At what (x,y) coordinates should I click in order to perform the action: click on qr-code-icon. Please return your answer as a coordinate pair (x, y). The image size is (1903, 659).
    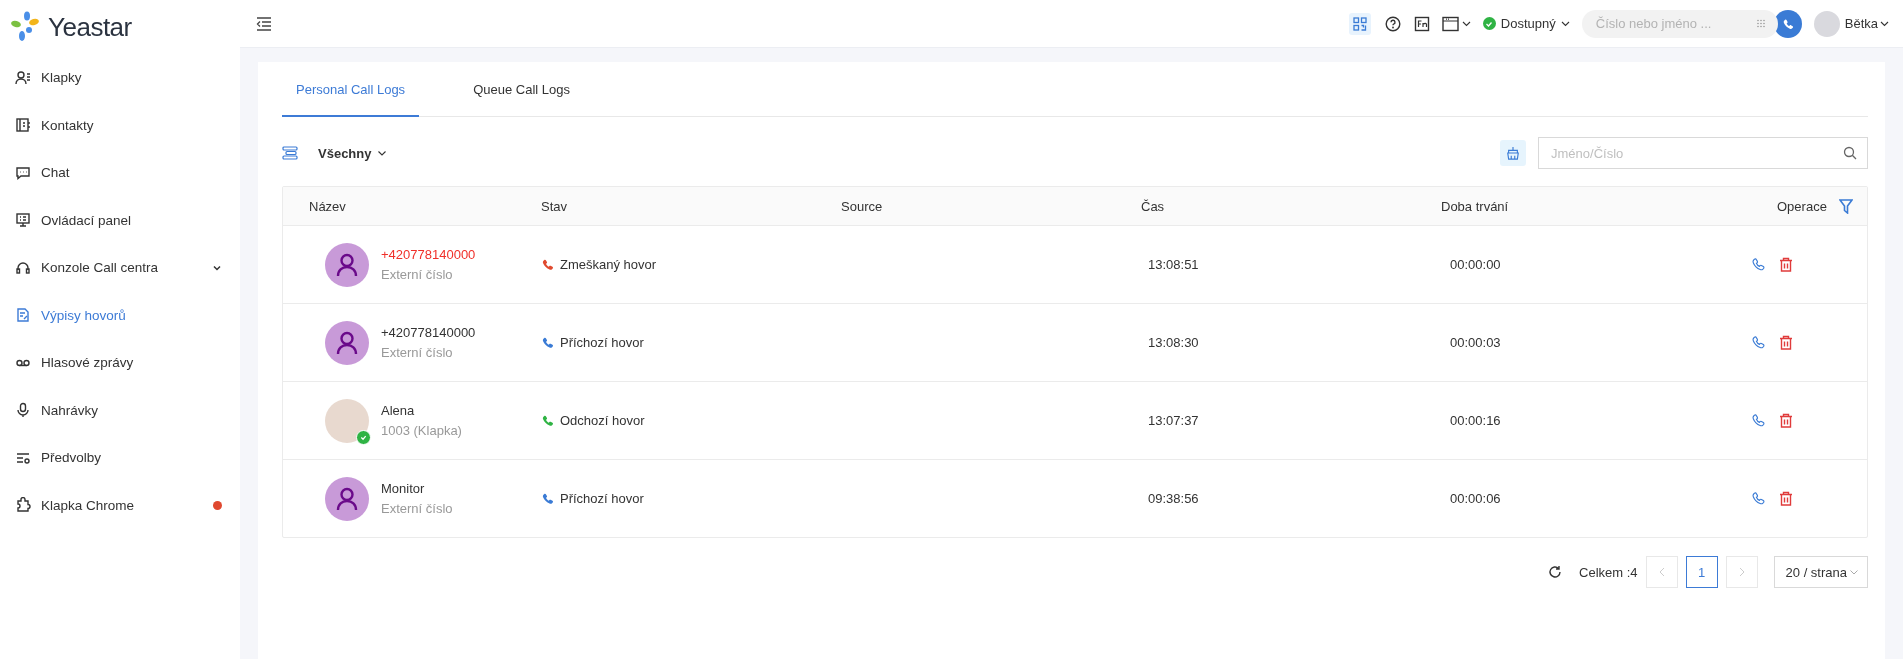
    Looking at the image, I should click on (1359, 23).